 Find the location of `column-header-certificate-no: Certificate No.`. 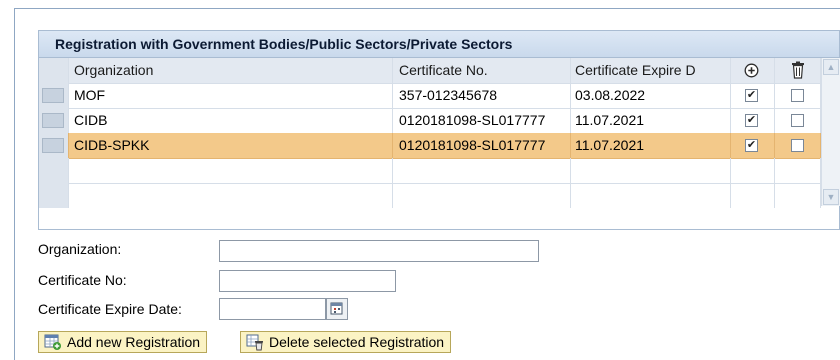

column-header-certificate-no: Certificate No. is located at coordinates (482, 70).